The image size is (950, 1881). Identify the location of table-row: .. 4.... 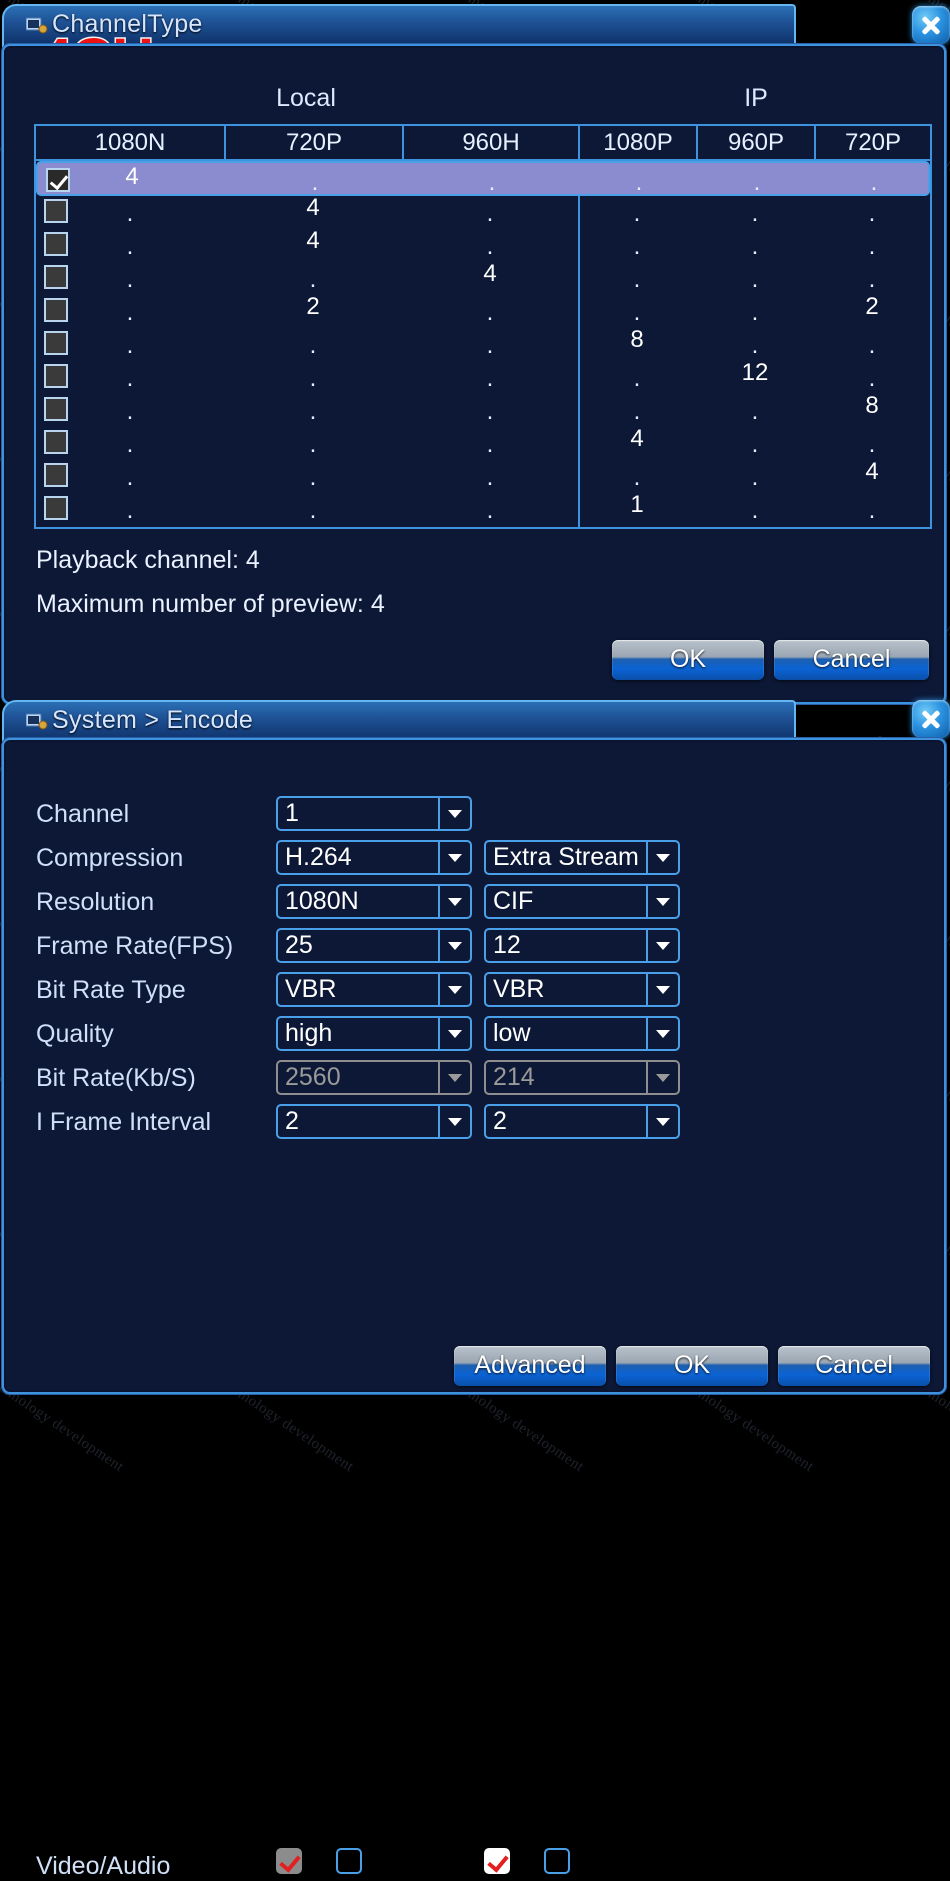
(483, 276).